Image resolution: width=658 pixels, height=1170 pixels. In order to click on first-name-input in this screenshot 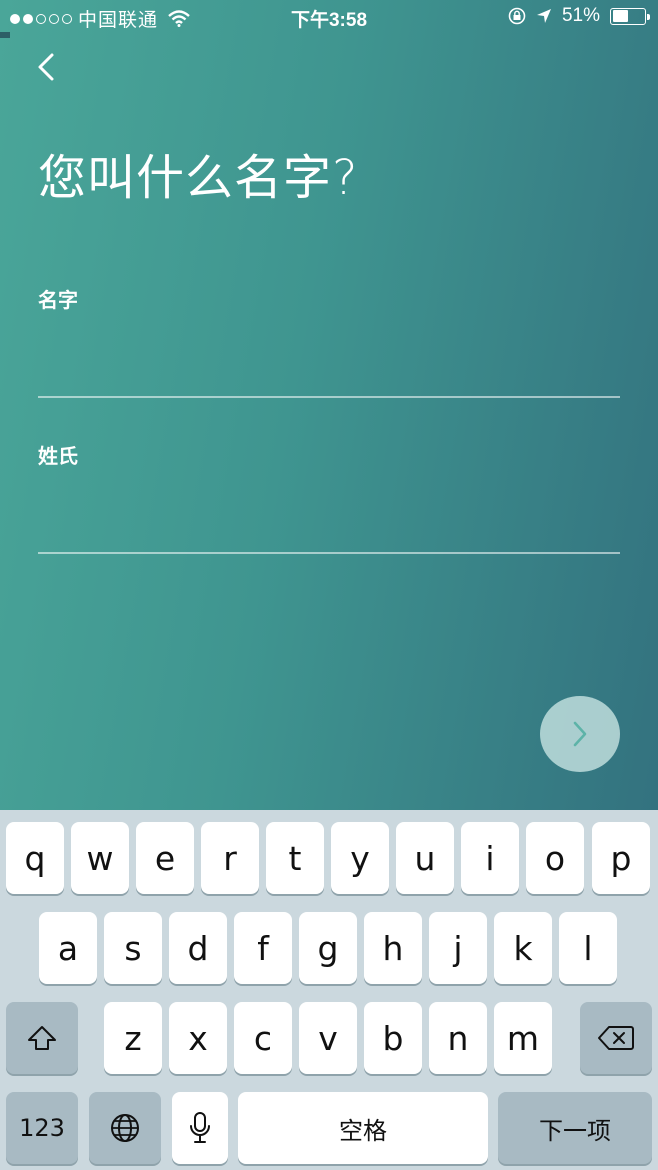, I will do `click(329, 372)`.